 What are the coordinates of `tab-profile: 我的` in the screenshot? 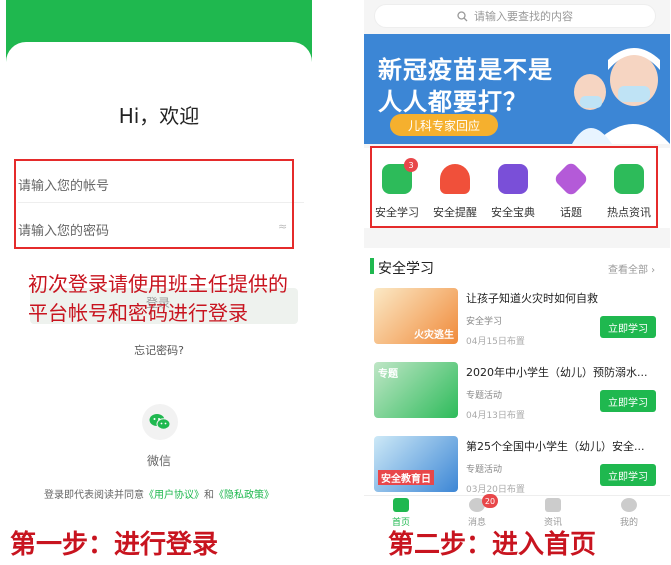 It's located at (629, 512).